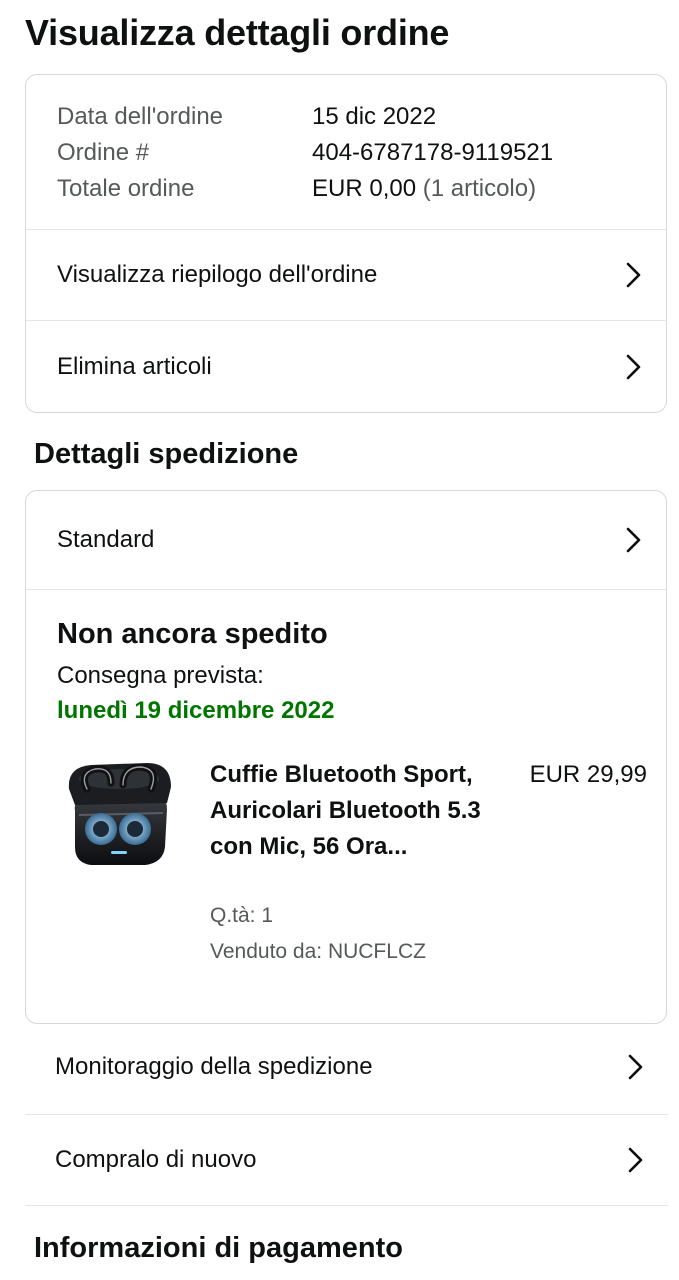 This screenshot has height=1280, width=679. Describe the element at coordinates (156, 1159) in the screenshot. I see `buy-again-label: Compralo di nuovo` at that location.